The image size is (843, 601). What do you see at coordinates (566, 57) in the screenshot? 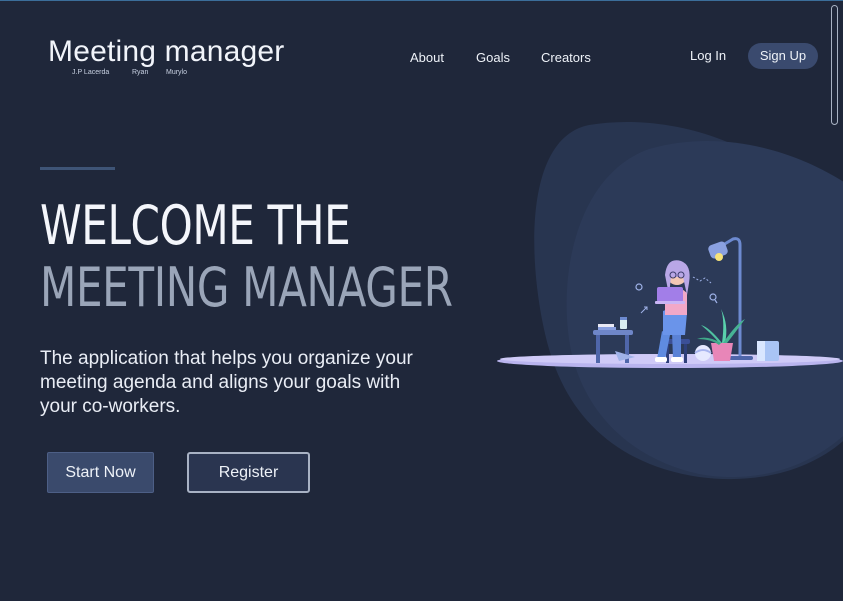
I see `nav-link-creators: Creators` at bounding box center [566, 57].